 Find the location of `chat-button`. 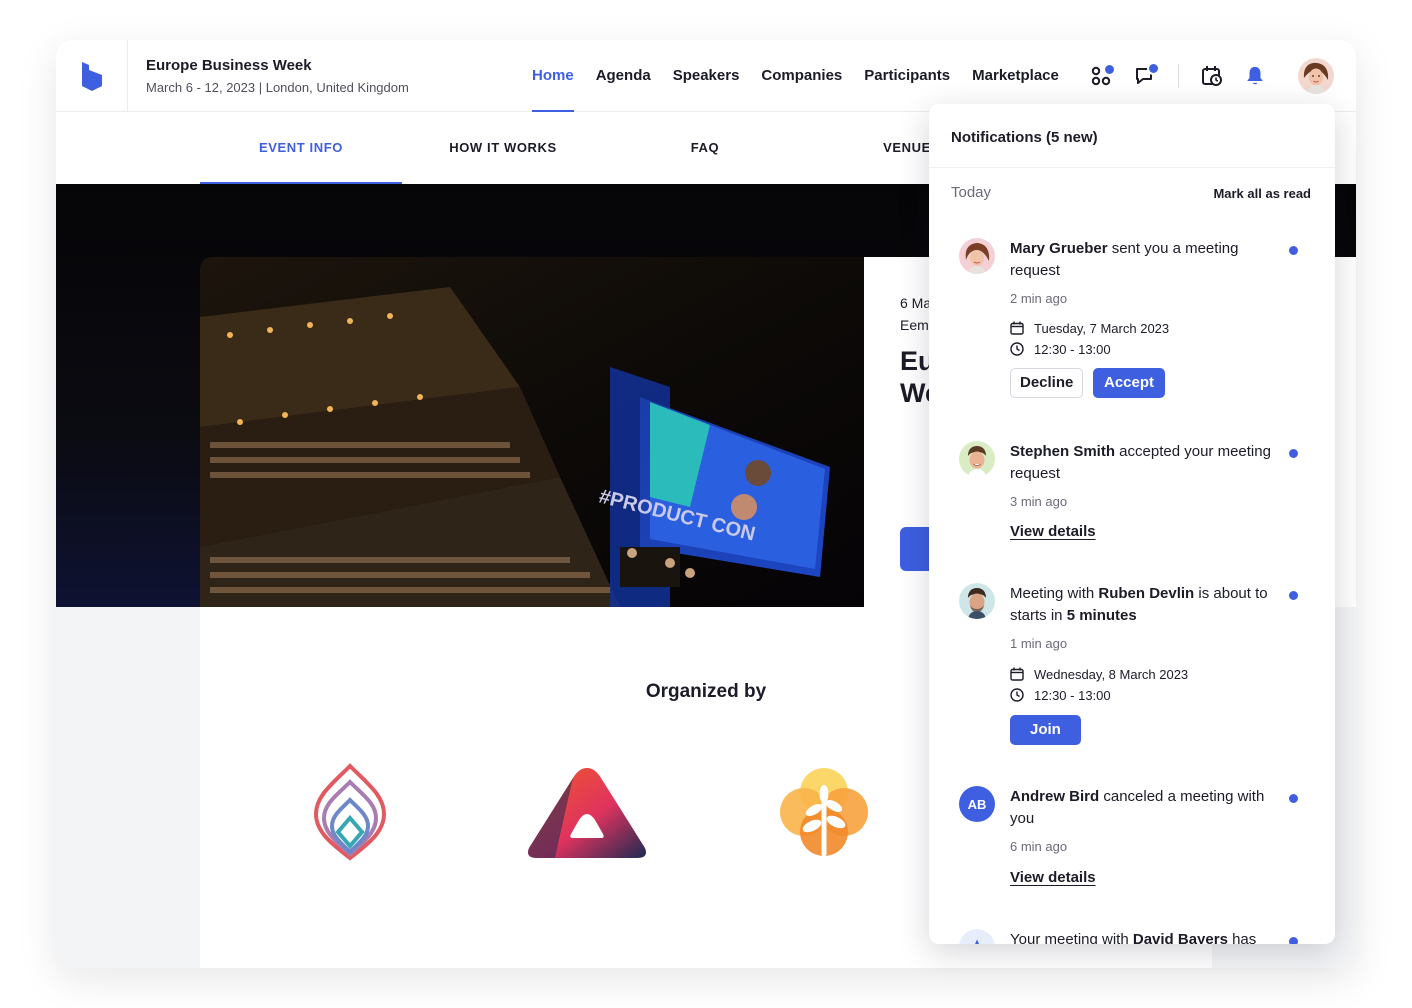

chat-button is located at coordinates (1146, 76).